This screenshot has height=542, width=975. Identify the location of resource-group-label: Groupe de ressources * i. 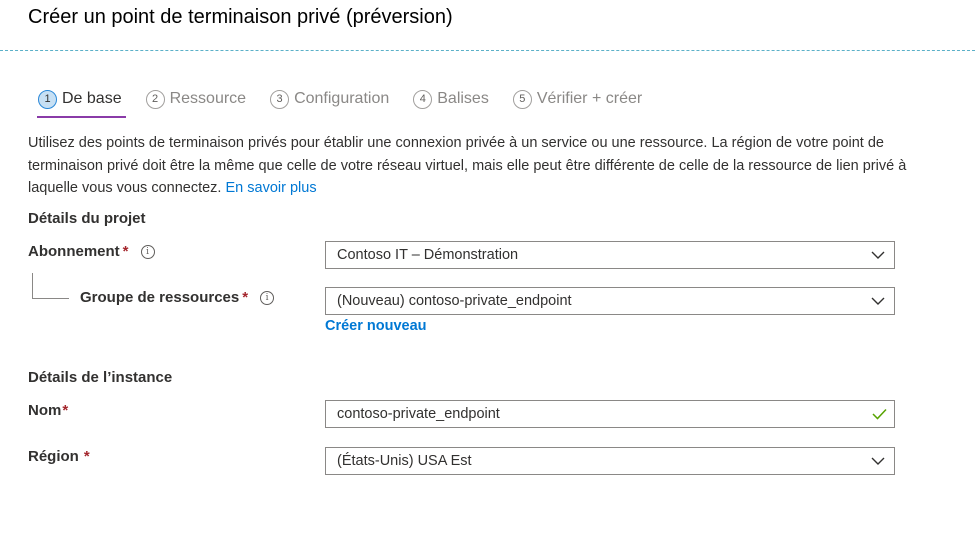
(177, 297).